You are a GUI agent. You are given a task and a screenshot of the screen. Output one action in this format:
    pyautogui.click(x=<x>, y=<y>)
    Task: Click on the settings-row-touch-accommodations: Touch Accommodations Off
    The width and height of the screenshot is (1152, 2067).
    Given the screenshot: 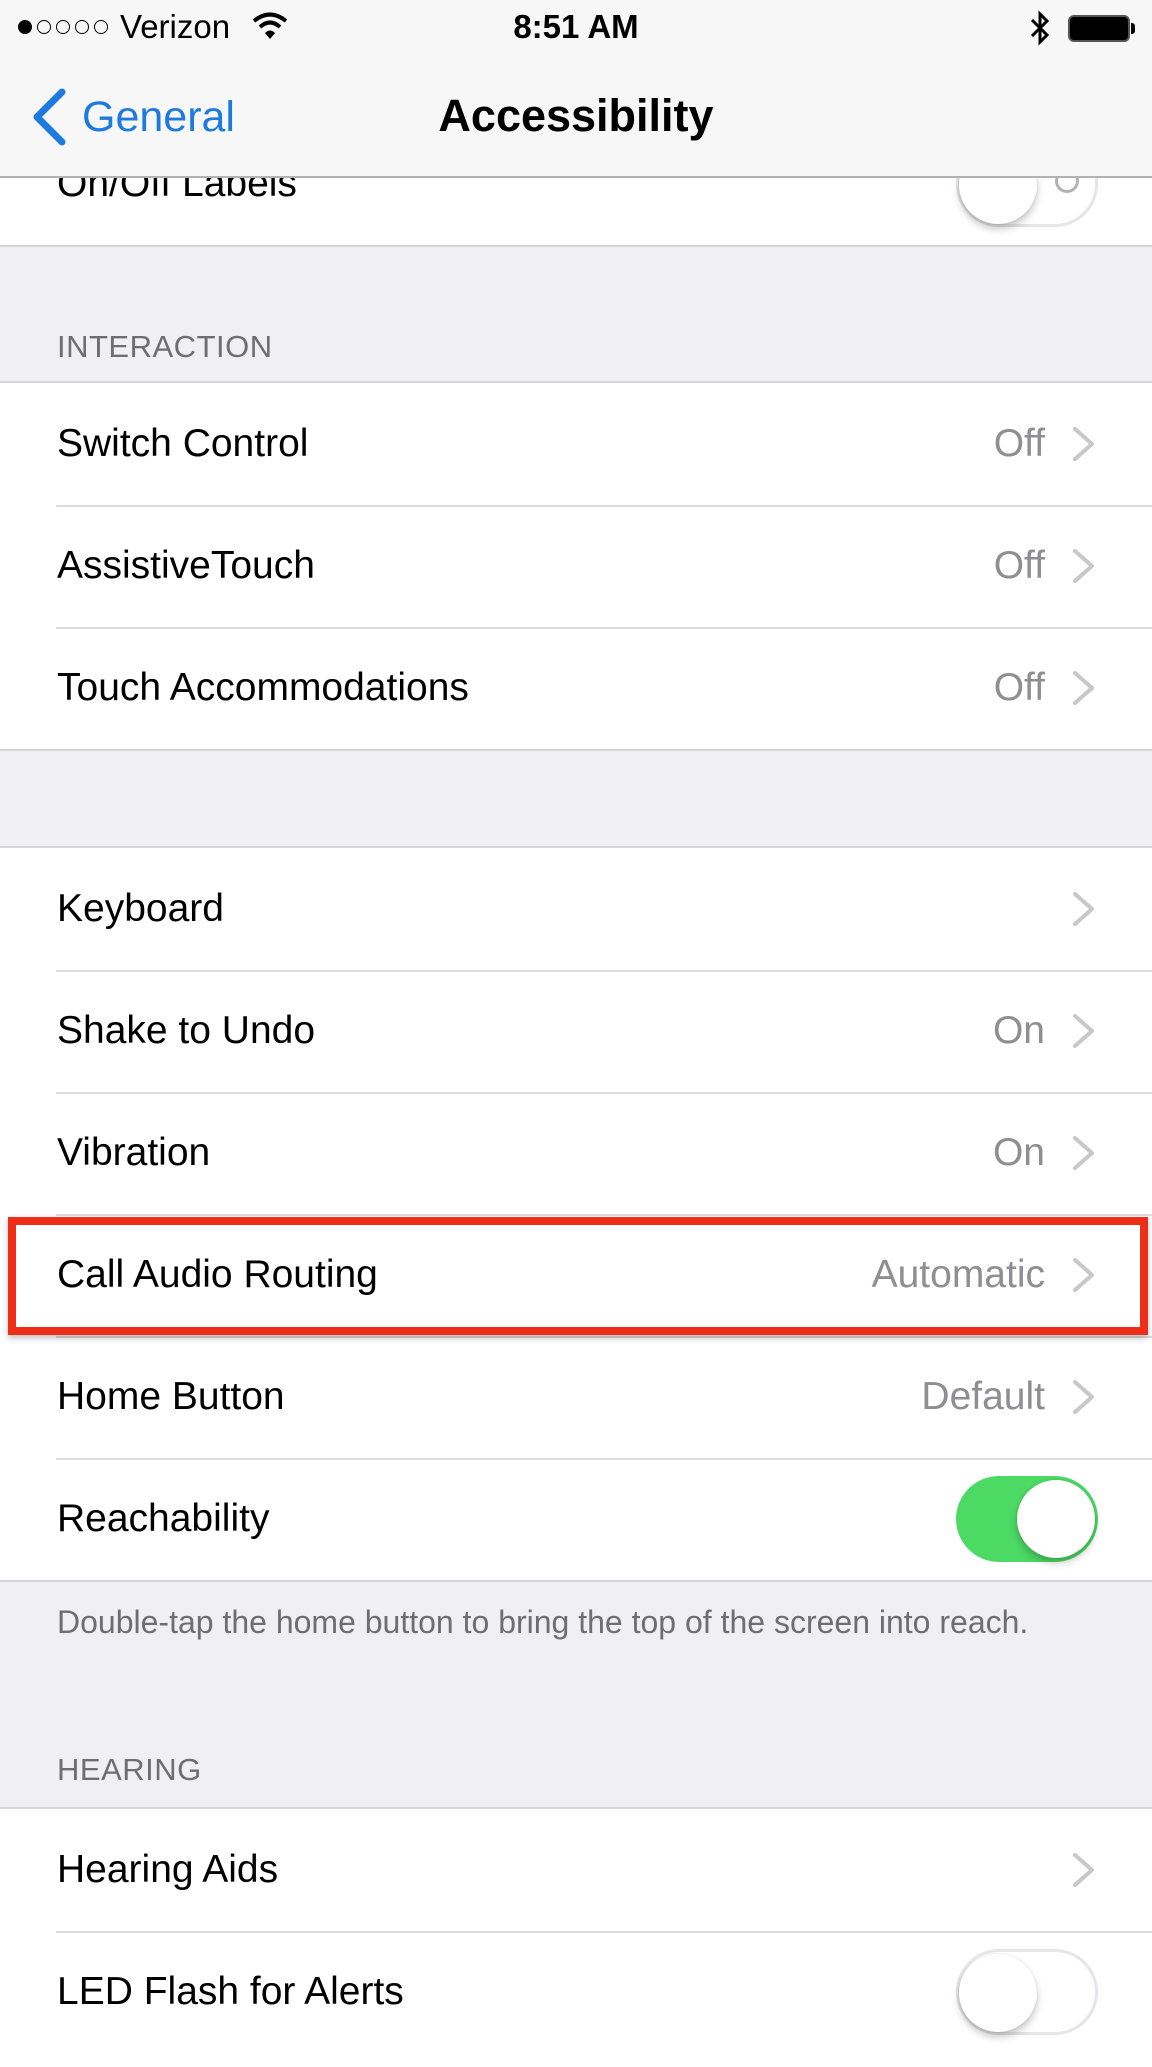 What is the action you would take?
    pyautogui.click(x=576, y=688)
    